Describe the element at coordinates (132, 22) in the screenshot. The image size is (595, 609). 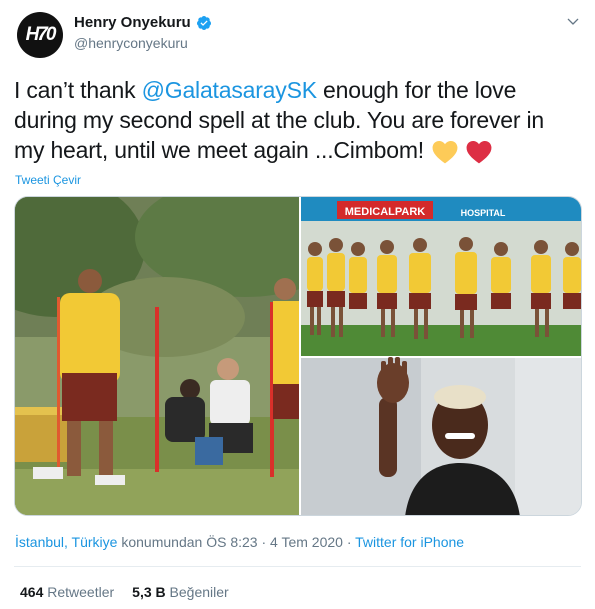
I see `display-name: Henry Onyekuru` at that location.